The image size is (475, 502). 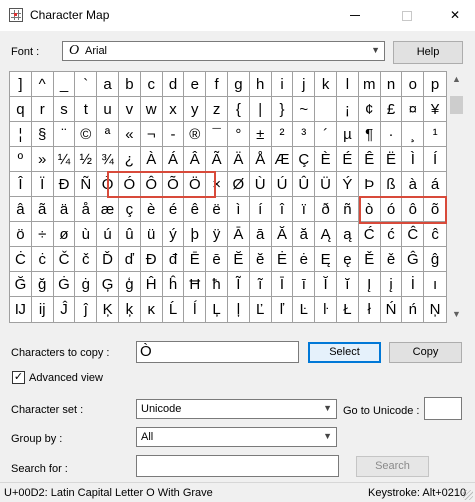 What do you see at coordinates (391, 284) in the screenshot?
I see `char-cell: į` at bounding box center [391, 284].